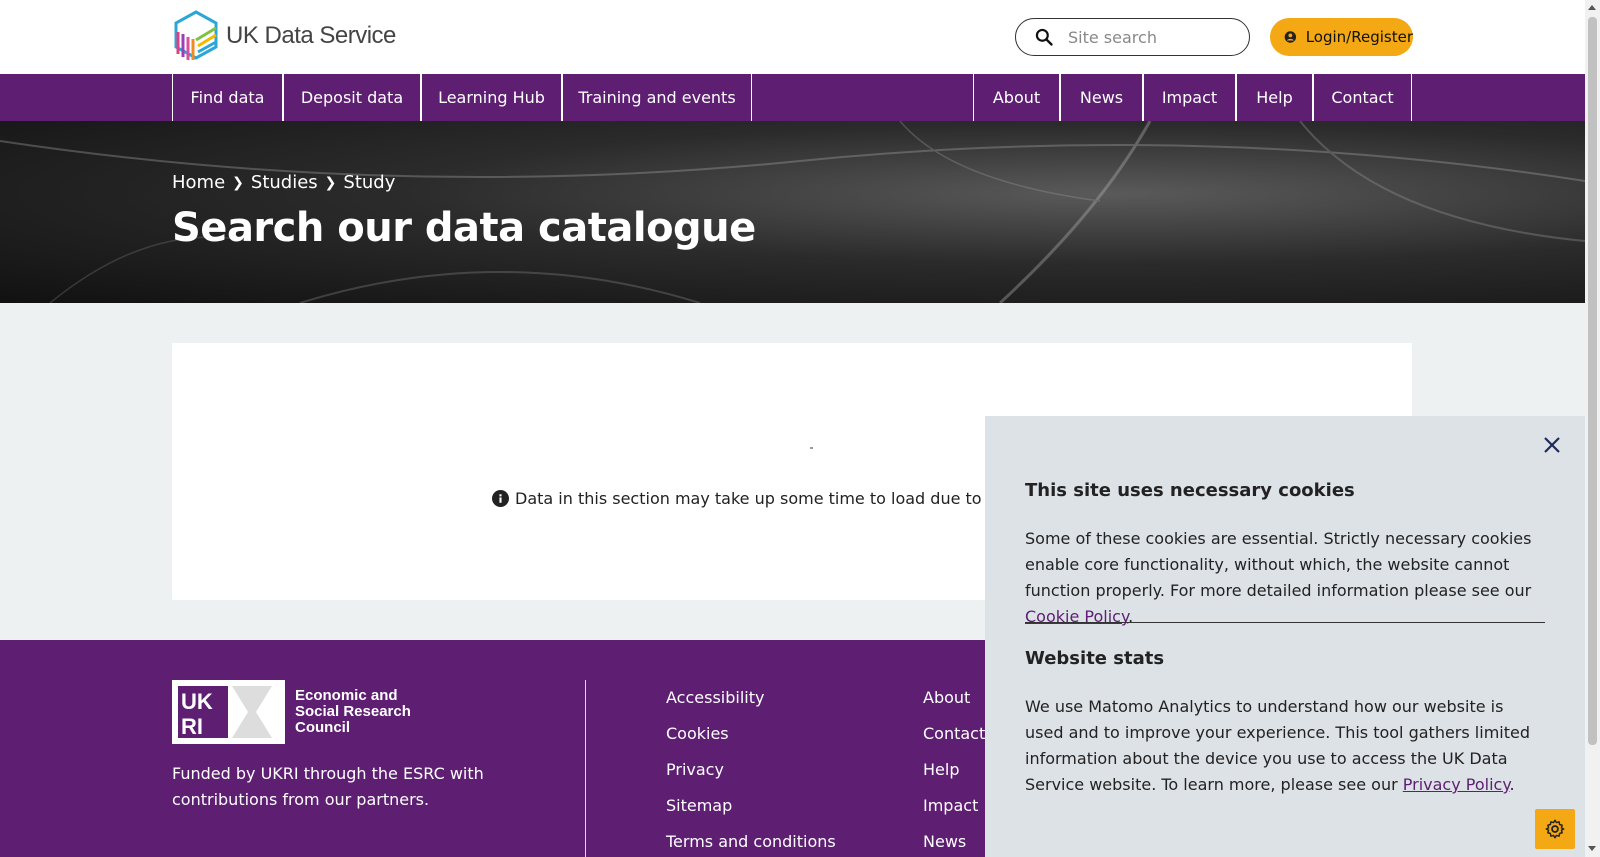 The width and height of the screenshot is (1600, 857). What do you see at coordinates (657, 97) in the screenshot?
I see `nav-item-training-events: Training and events` at bounding box center [657, 97].